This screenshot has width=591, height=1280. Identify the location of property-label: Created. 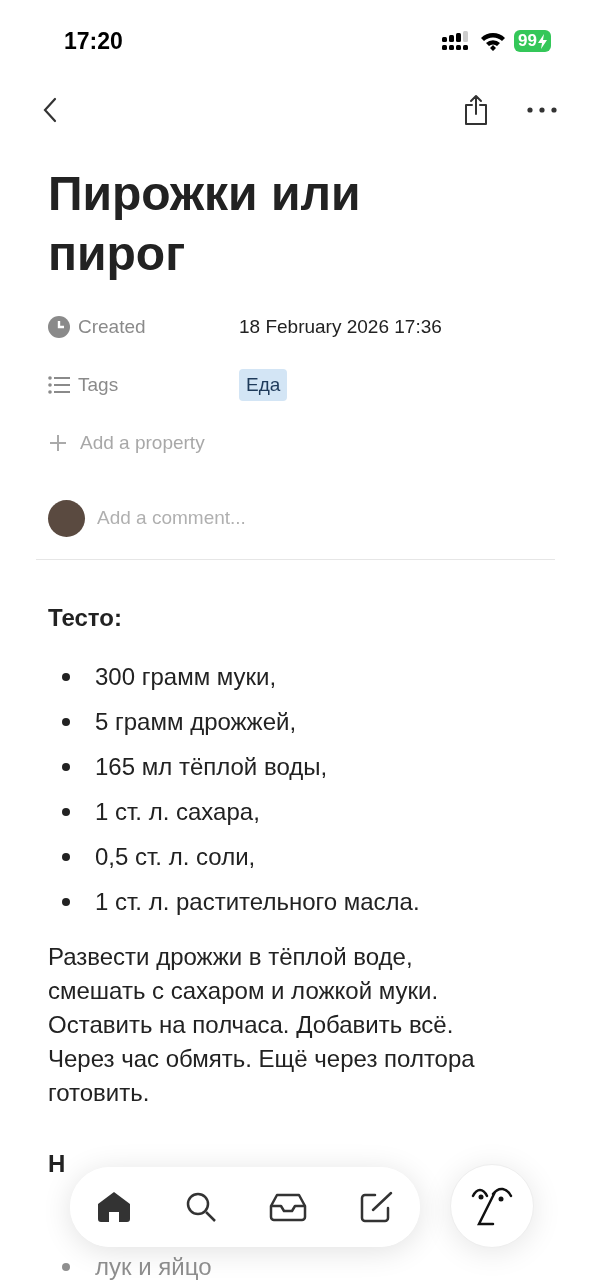
(112, 326).